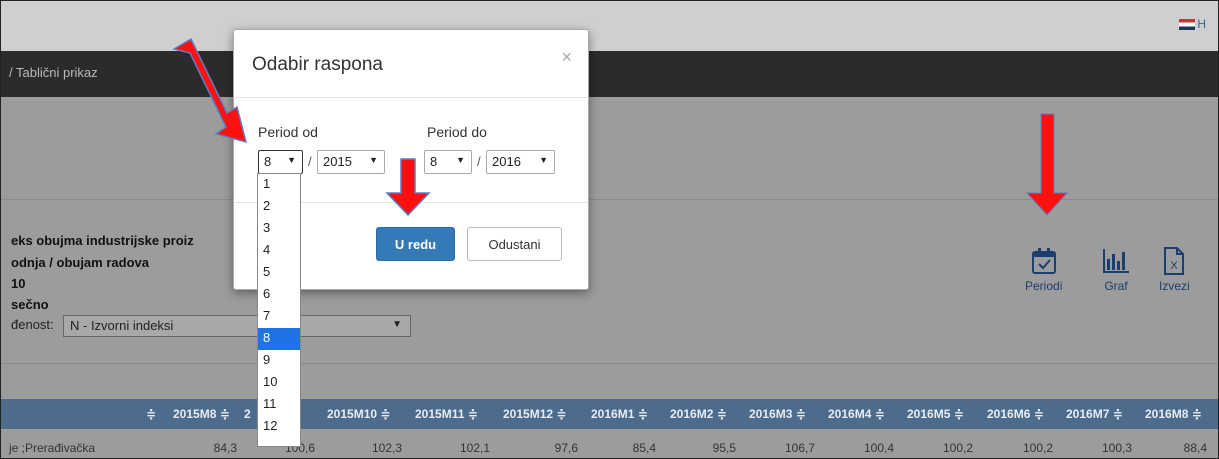 This screenshot has width=1219, height=459. What do you see at coordinates (279, 405) in the screenshot?
I see `month-option: 11` at bounding box center [279, 405].